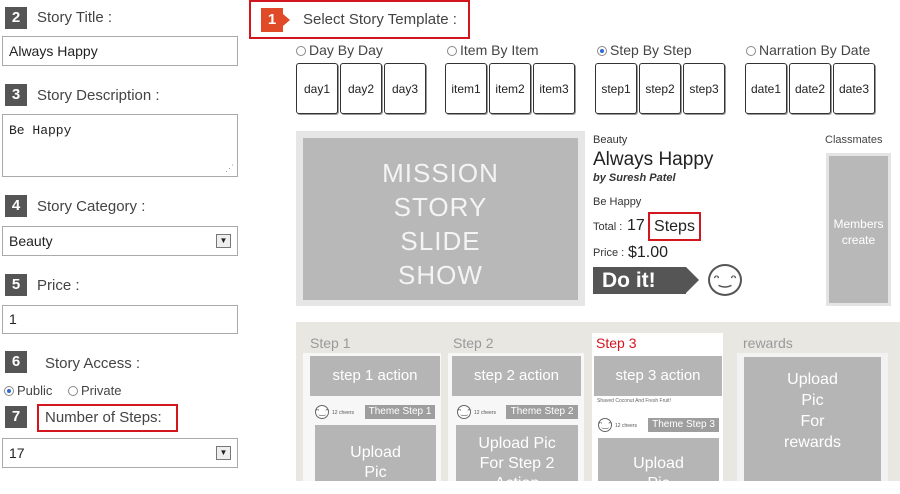 This screenshot has height=494, width=900. Describe the element at coordinates (616, 343) in the screenshot. I see `step-3-header: Step 3` at that location.